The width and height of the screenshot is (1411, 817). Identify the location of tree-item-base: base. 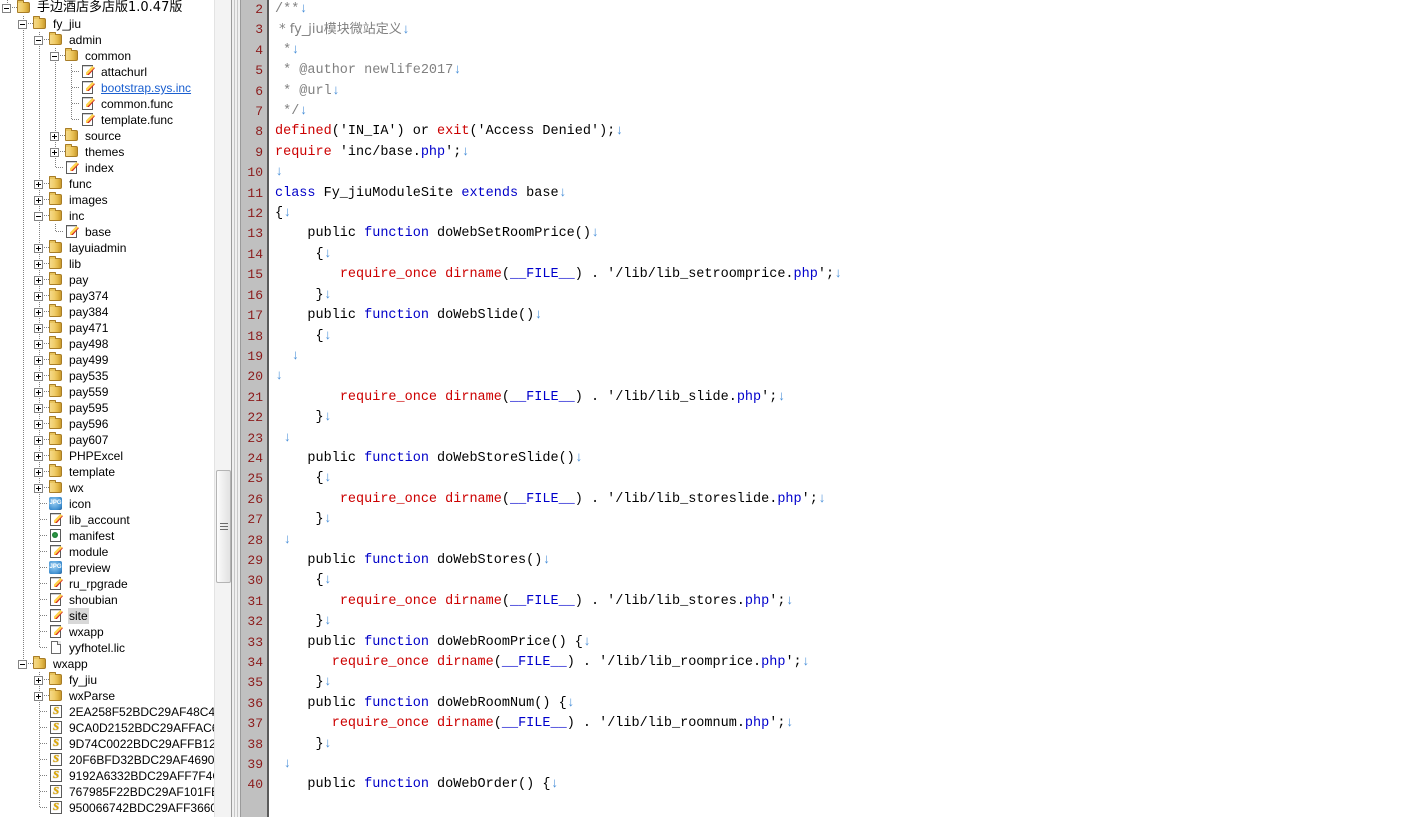
(115, 232).